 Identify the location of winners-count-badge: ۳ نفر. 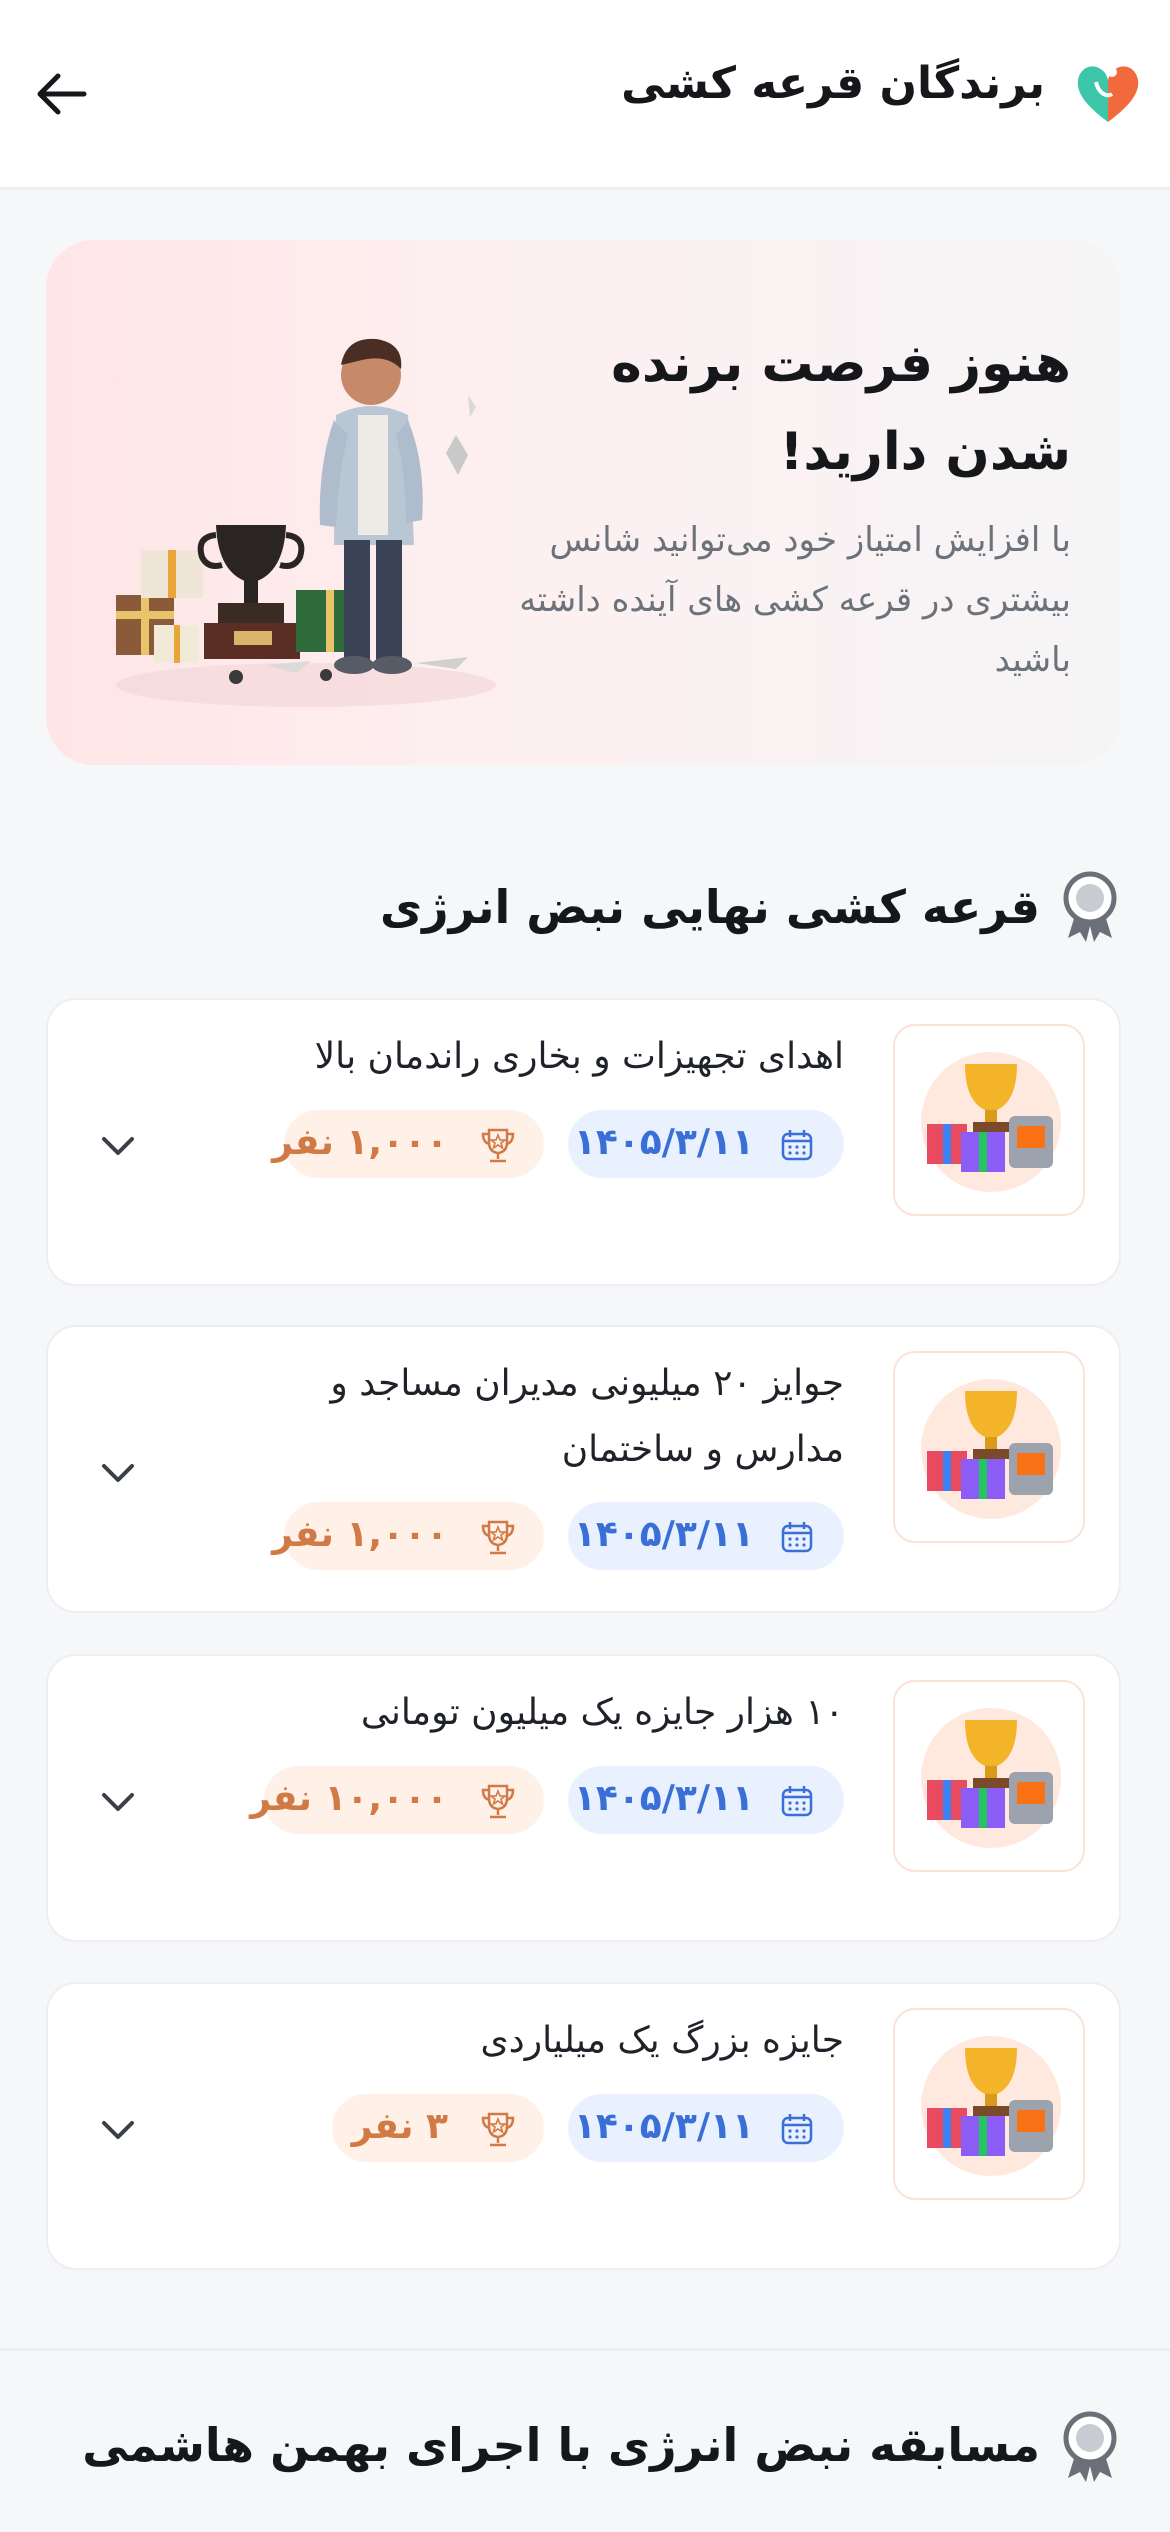
(438, 2128).